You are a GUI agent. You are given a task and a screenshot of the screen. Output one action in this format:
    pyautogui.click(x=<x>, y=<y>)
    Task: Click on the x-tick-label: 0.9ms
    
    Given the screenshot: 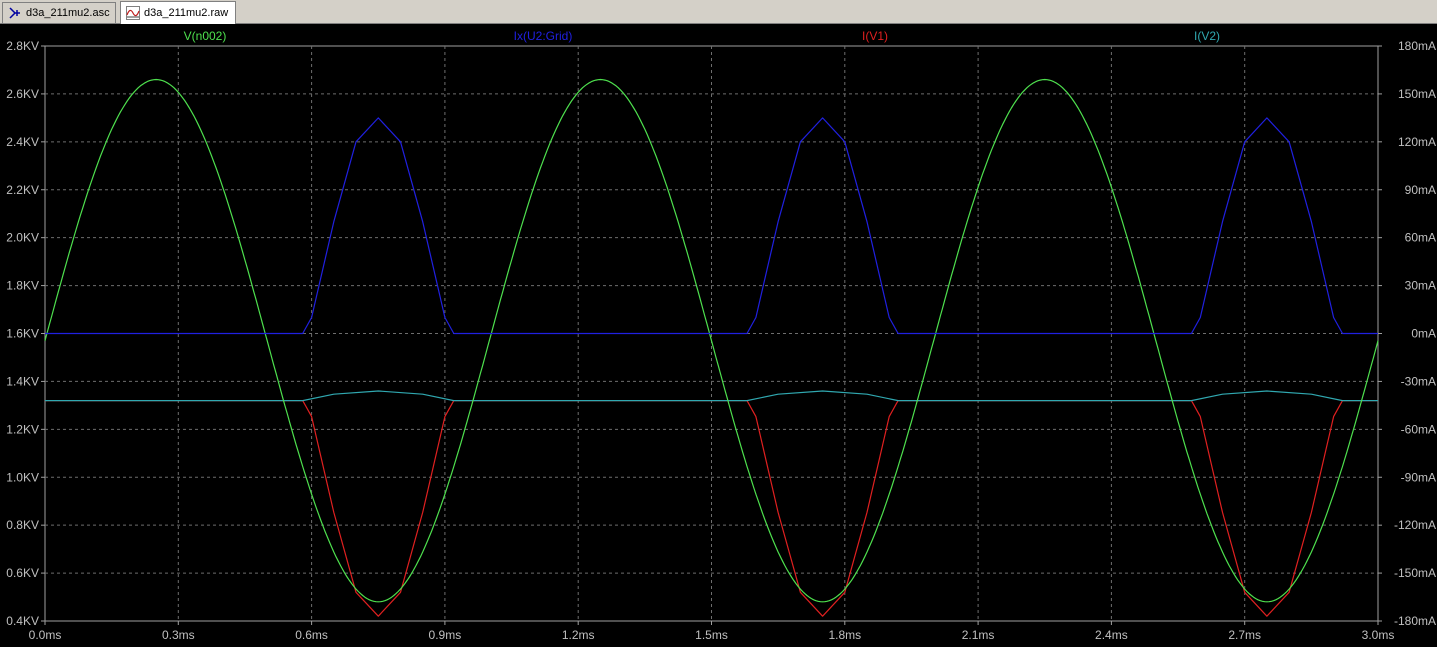 What is the action you would take?
    pyautogui.click(x=445, y=635)
    